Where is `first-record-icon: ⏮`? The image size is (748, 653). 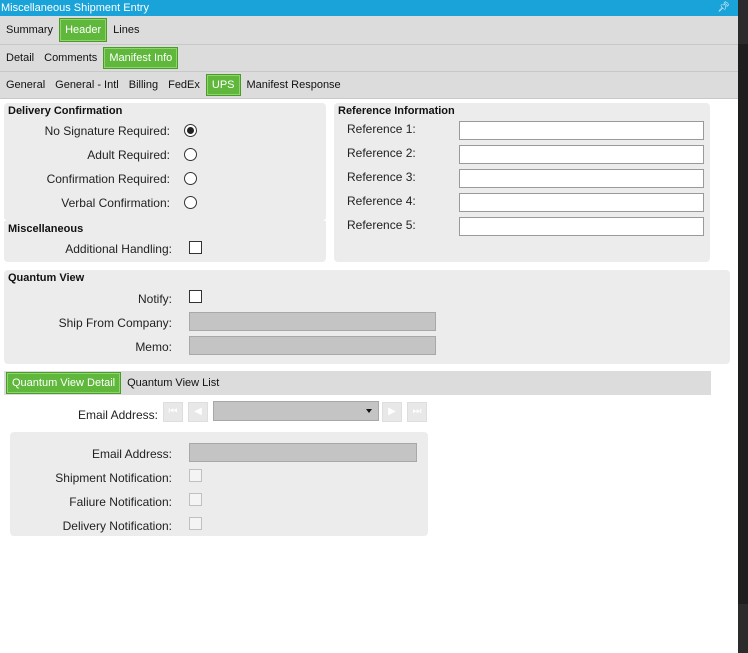 first-record-icon: ⏮ is located at coordinates (173, 412).